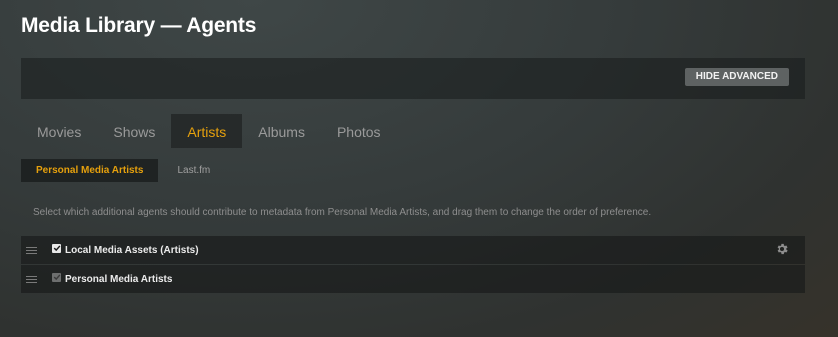  I want to click on hide-advanced-button: HIDE ADVANCED, so click(736, 77).